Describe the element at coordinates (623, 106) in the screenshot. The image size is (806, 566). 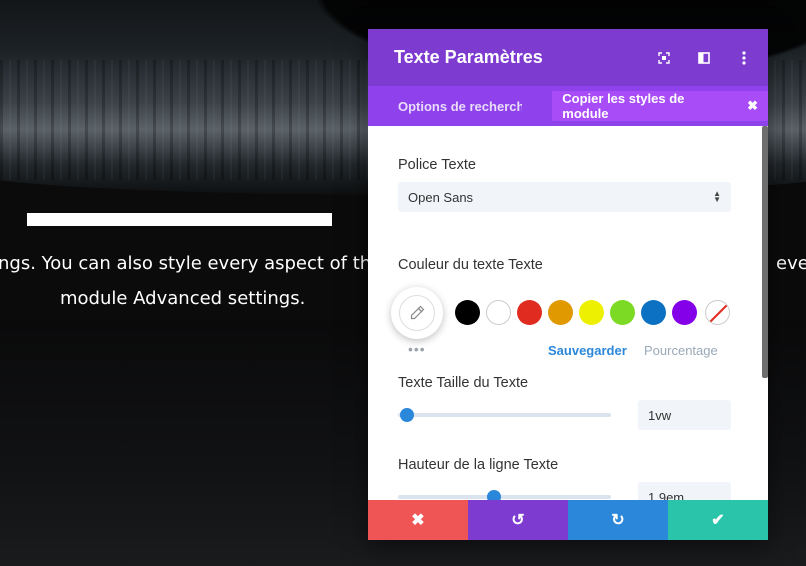
I see `tab-copy-module-styles-label: Copier les styles de module` at that location.